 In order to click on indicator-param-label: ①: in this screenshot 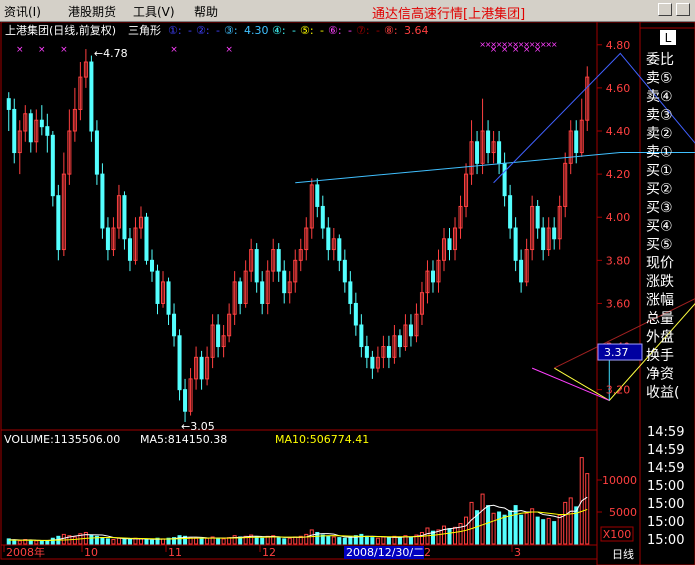, I will do `click(175, 30)`.